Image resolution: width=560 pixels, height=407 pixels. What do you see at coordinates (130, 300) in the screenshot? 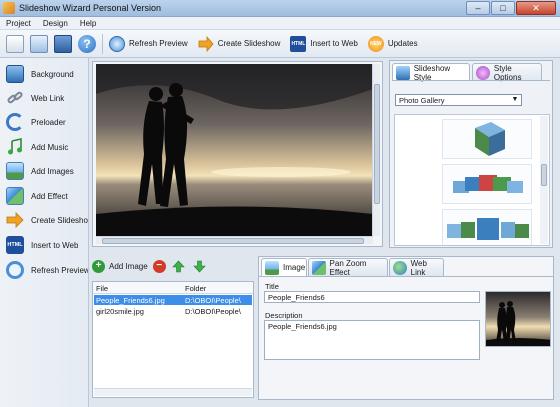
I see `file-name: People_Friends6.jpg` at bounding box center [130, 300].